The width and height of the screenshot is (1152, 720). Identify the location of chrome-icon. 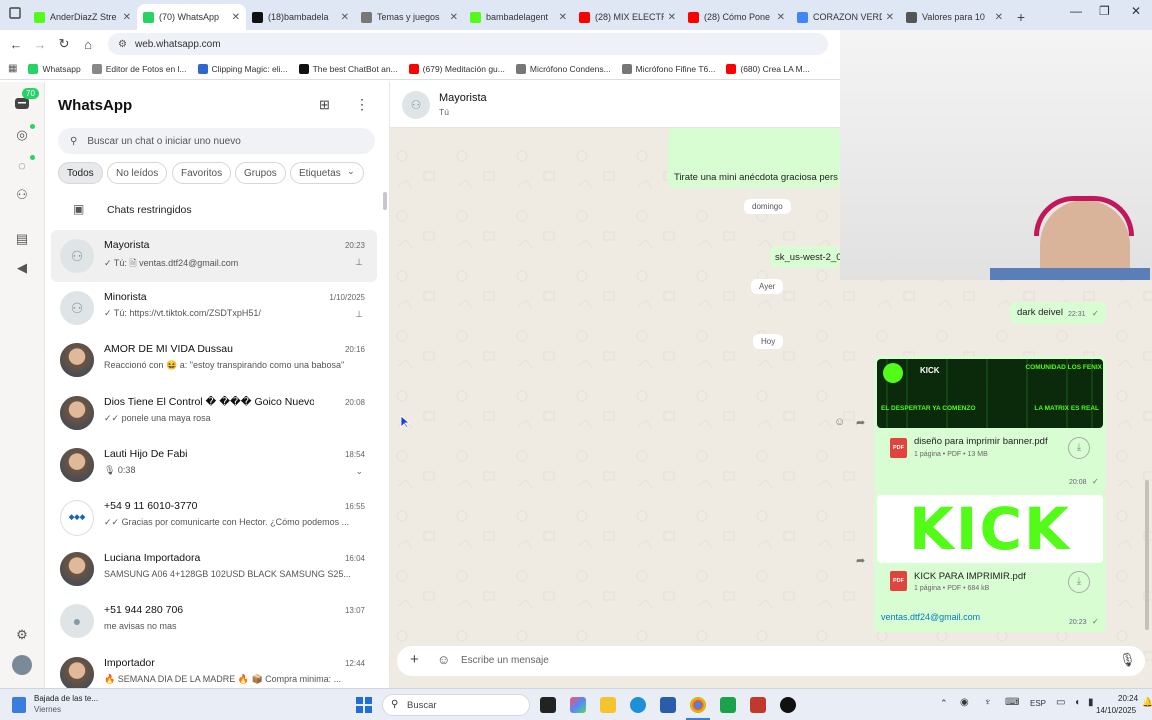
(698, 705).